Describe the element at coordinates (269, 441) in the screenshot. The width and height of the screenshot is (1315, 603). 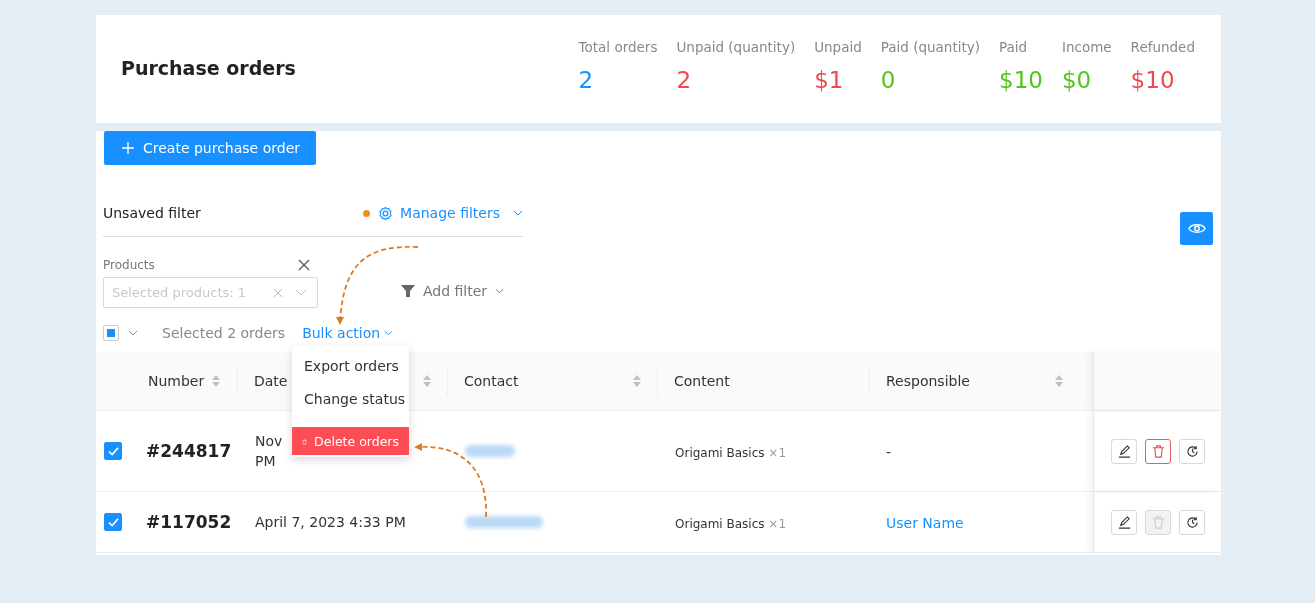
I see `order-date: Nov` at that location.